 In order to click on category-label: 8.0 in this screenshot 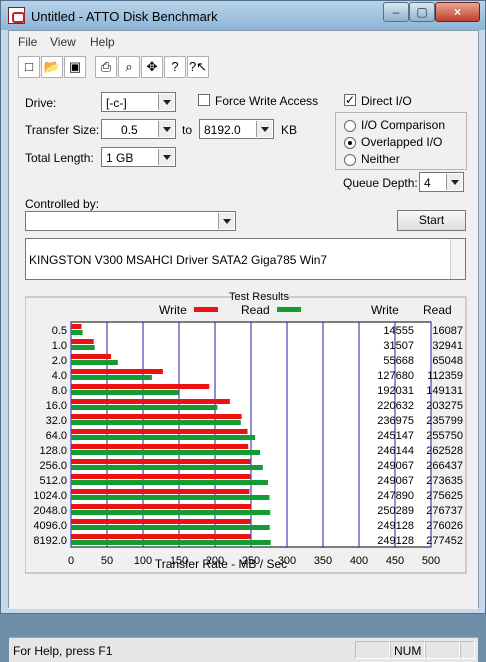, I will do `click(59, 391)`.